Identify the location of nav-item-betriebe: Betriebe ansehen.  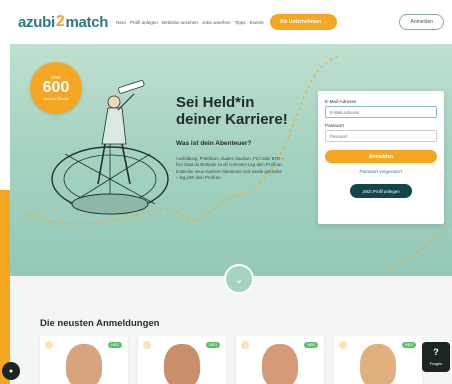
(180, 22).